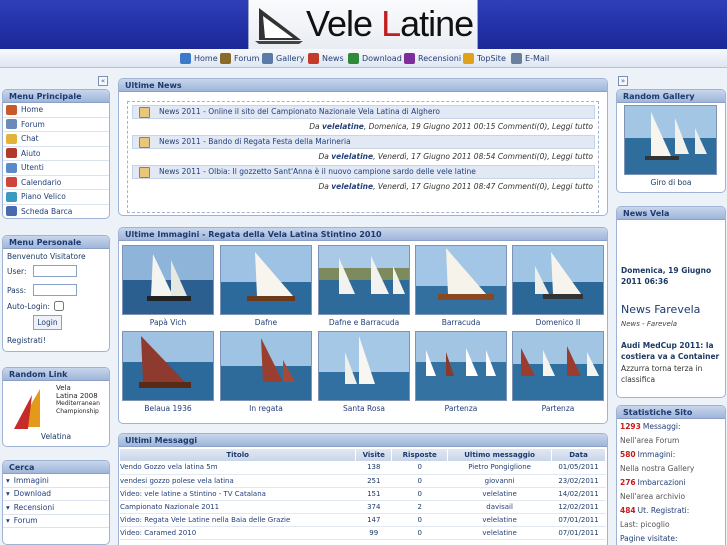 The height and width of the screenshot is (545, 727). What do you see at coordinates (364, 408) in the screenshot?
I see `thumb-caption: Santa Rosa` at bounding box center [364, 408].